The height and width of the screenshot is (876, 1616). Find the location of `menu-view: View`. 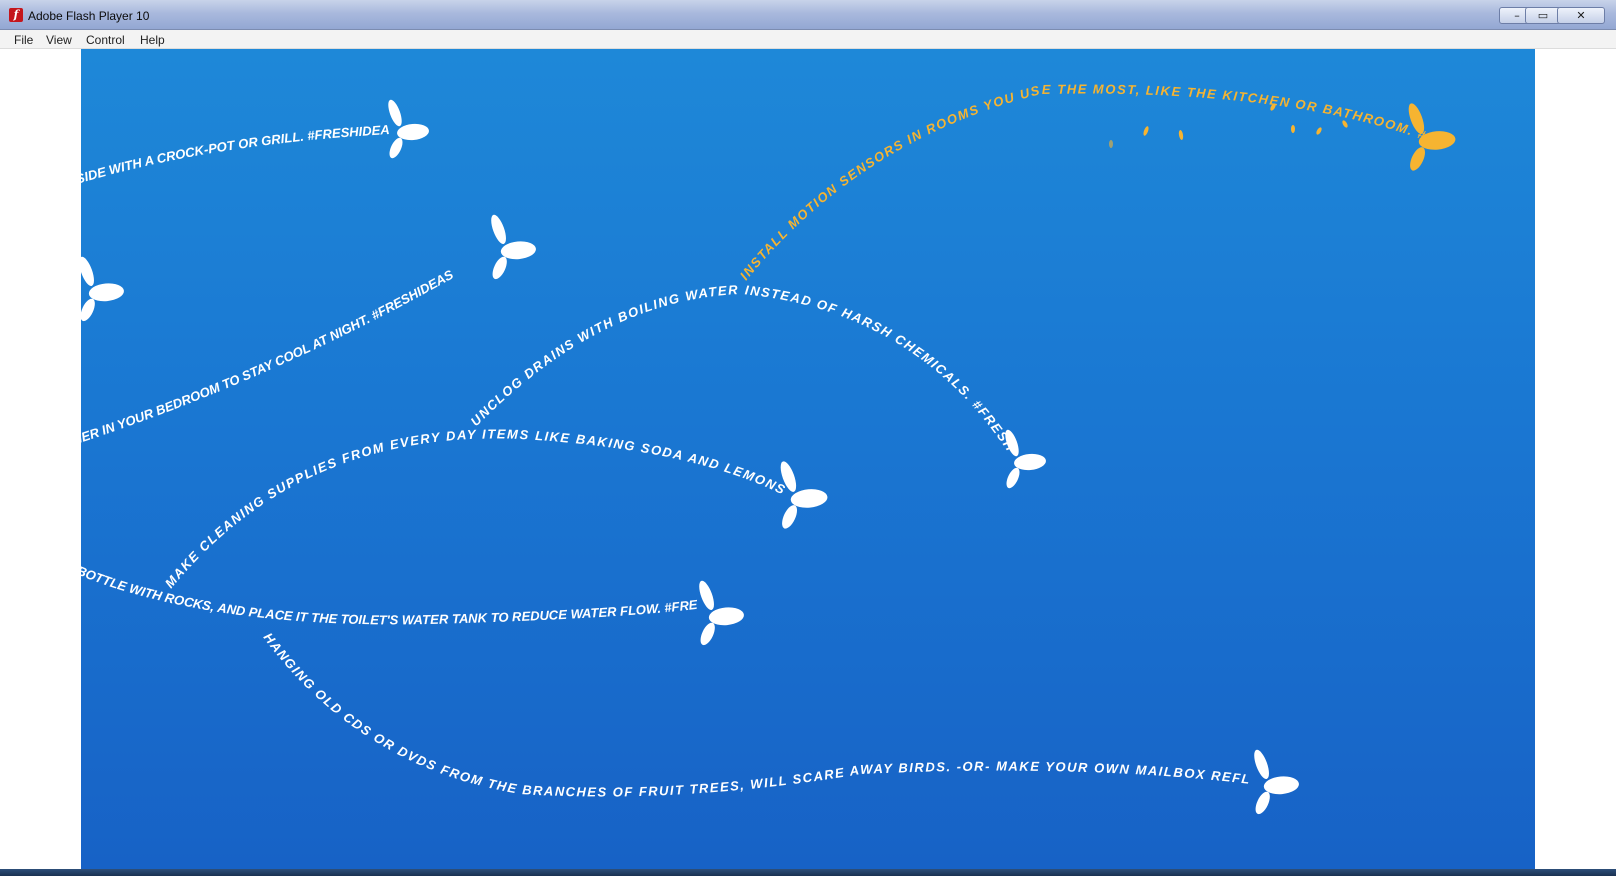

menu-view: View is located at coordinates (59, 40).